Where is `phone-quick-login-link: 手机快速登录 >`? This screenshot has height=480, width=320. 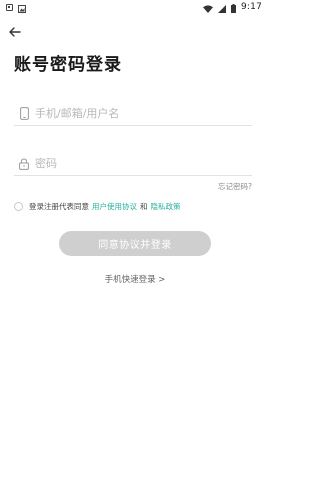 phone-quick-login-link: 手机快速登录 > is located at coordinates (135, 279).